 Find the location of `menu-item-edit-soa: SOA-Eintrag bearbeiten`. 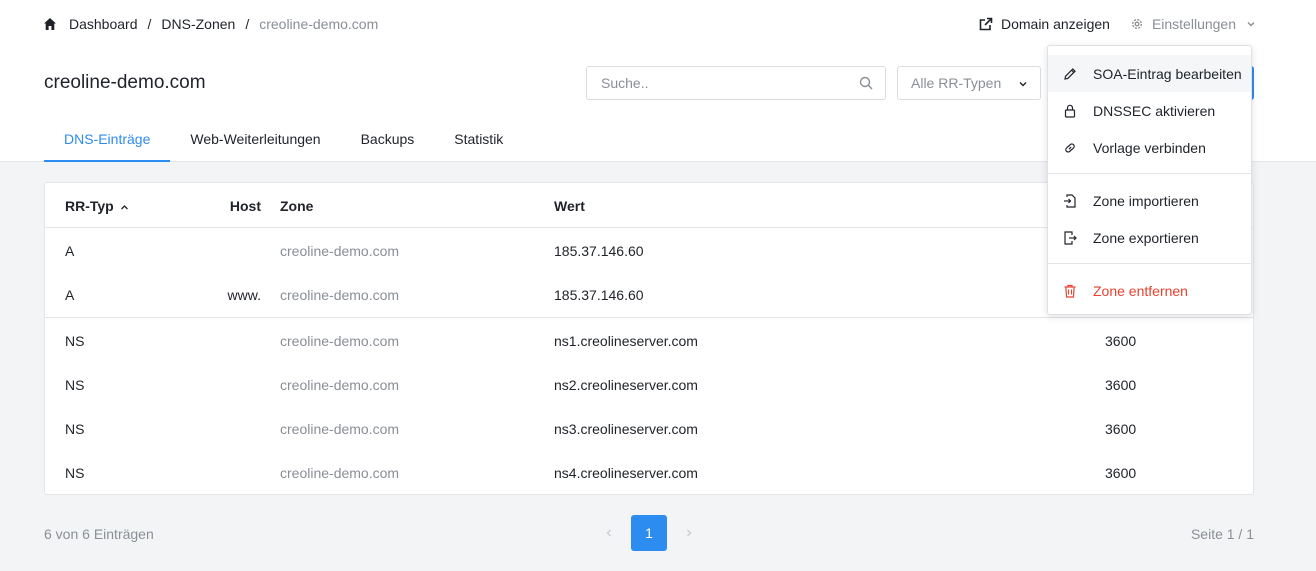

menu-item-edit-soa: SOA-Eintrag bearbeiten is located at coordinates (1149, 73).